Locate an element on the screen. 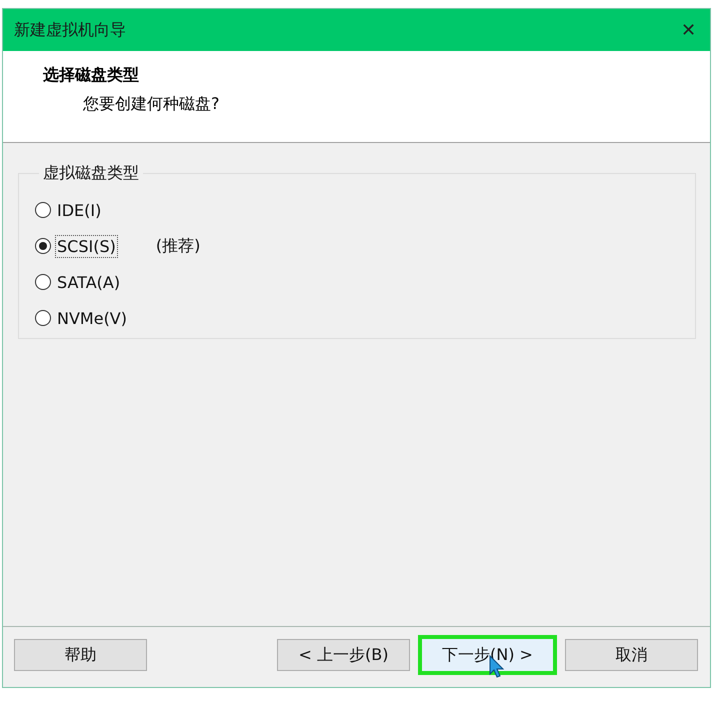  option-label: IDE(I) is located at coordinates (79, 210).